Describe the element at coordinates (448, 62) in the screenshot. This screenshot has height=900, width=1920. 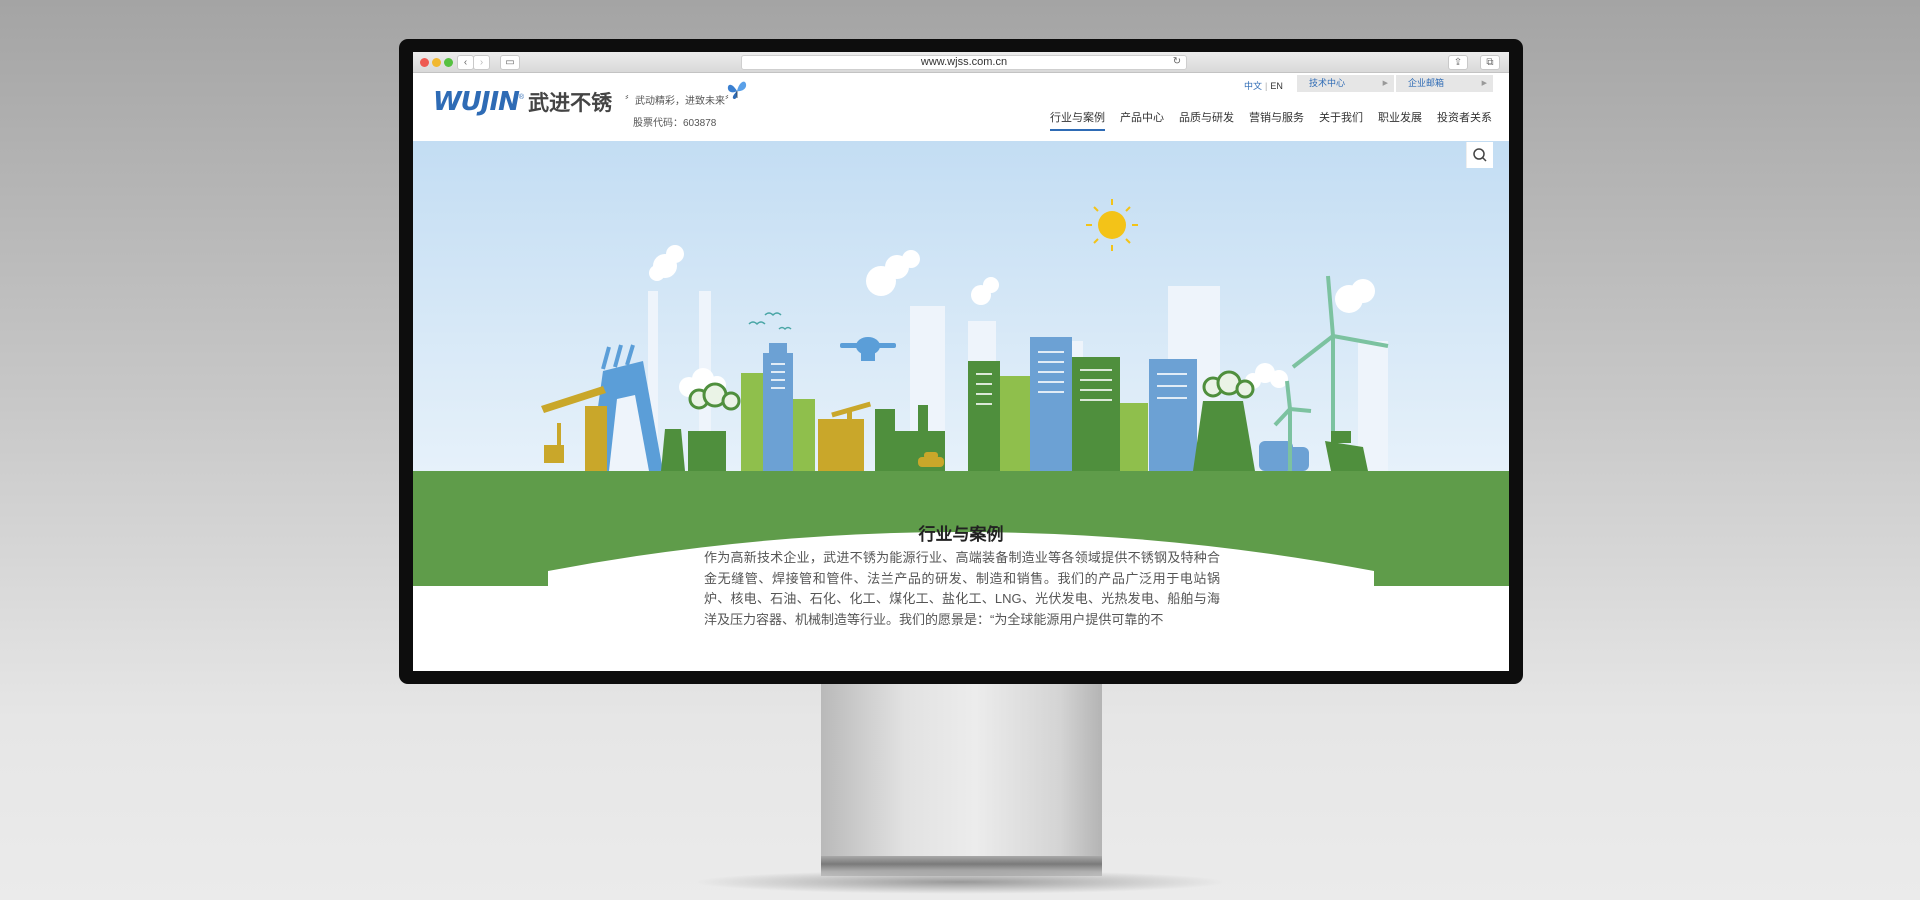
I see `maximize-window-icon` at that location.